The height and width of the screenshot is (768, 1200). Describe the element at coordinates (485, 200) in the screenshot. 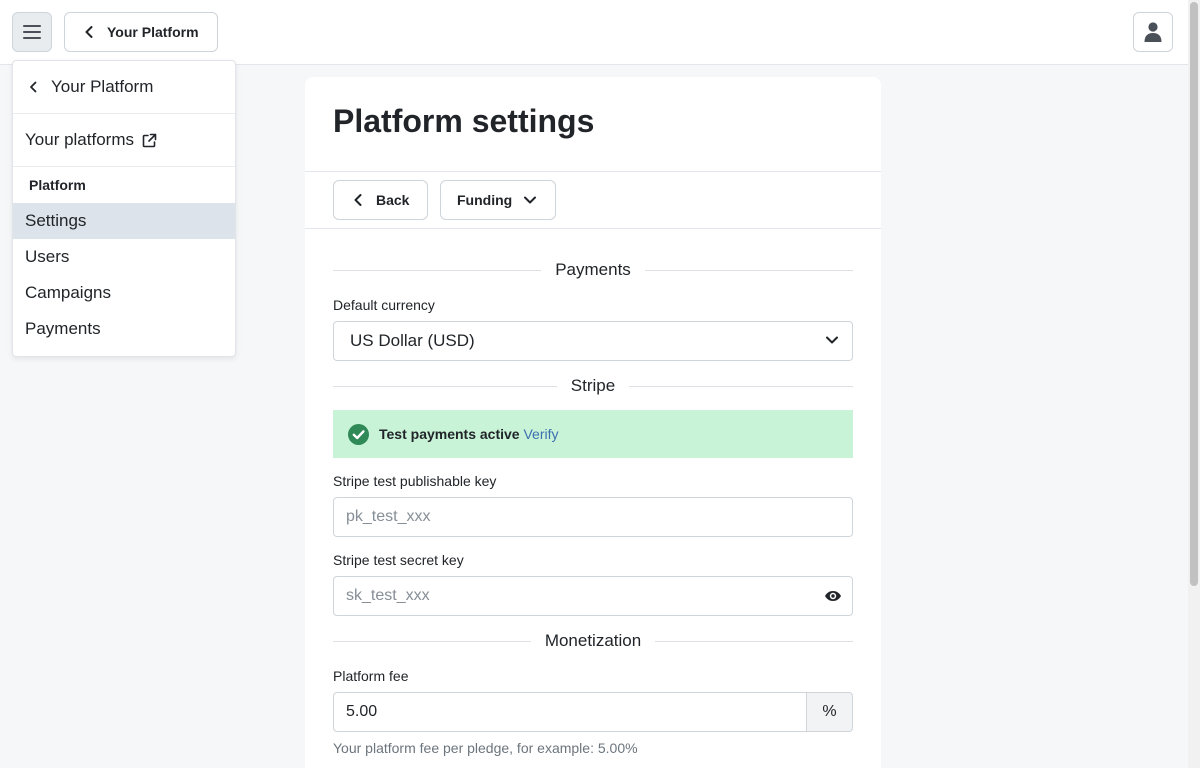

I see `funding-button-label: Funding` at that location.